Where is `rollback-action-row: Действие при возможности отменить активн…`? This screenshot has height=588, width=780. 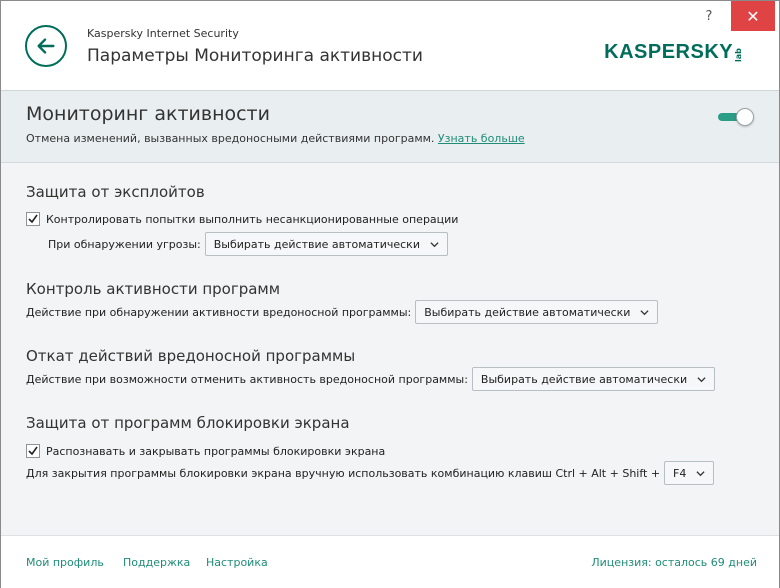
rollback-action-row: Действие при возможности отменить активн… is located at coordinates (371, 379).